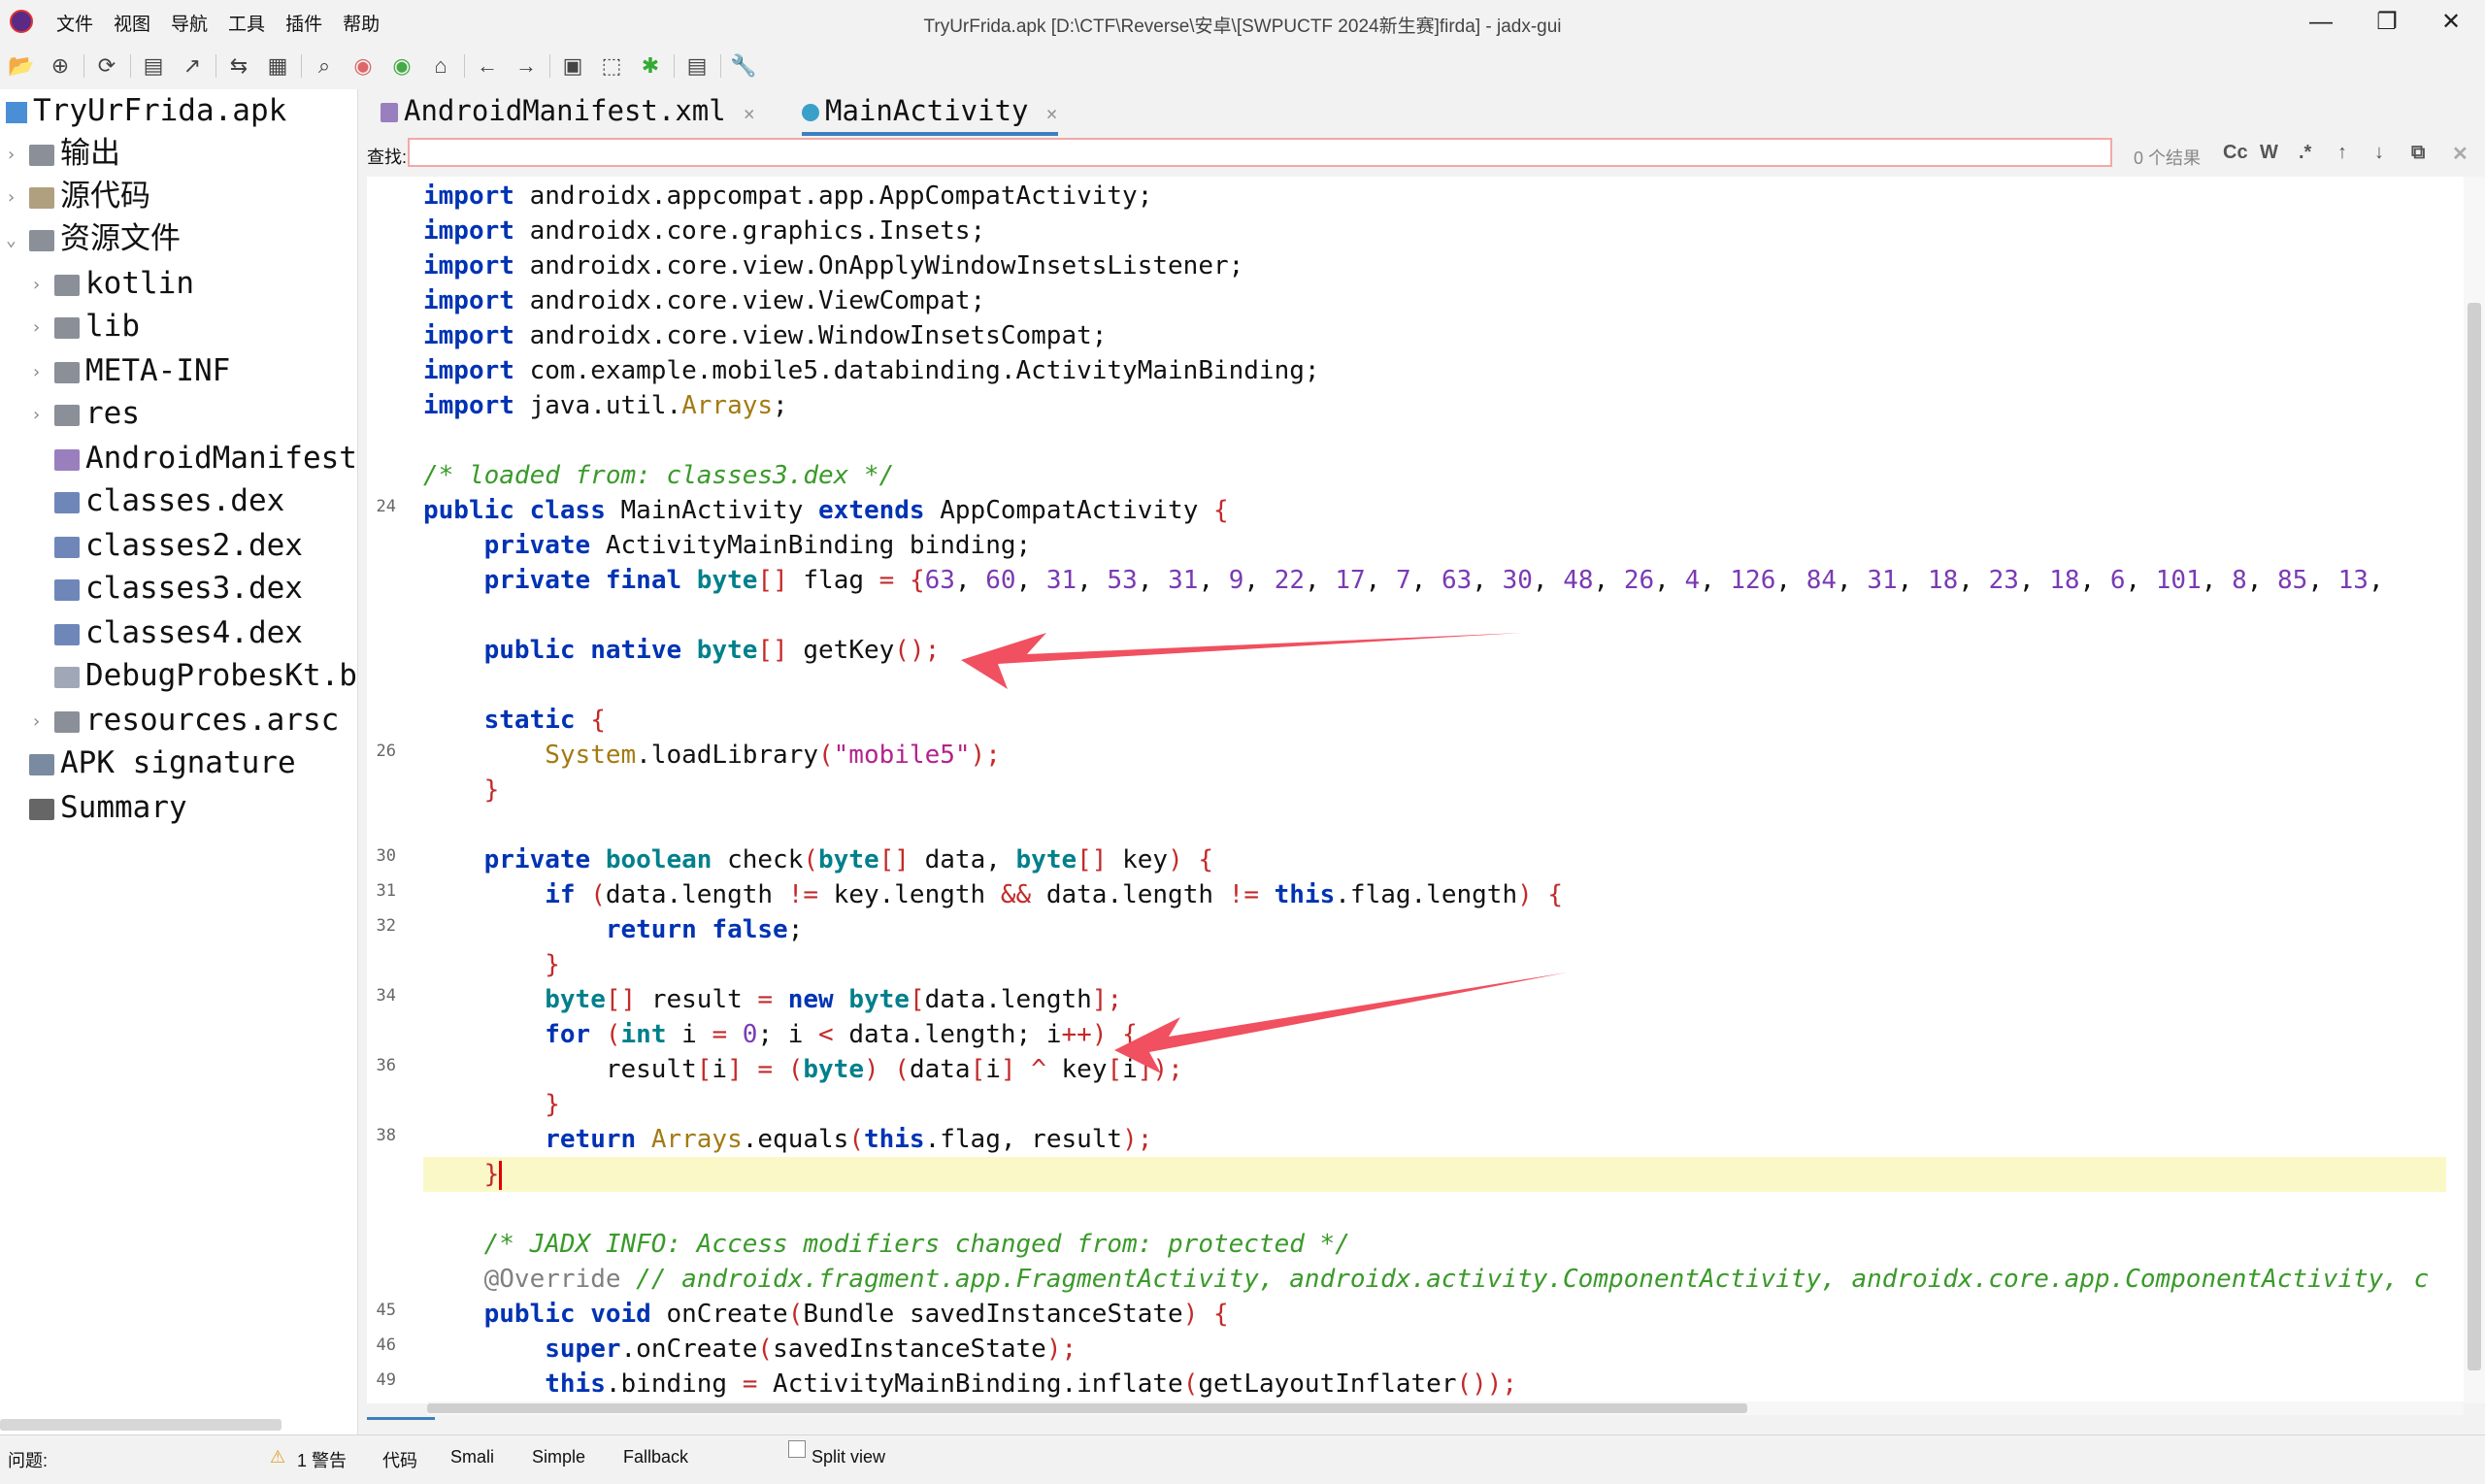  What do you see at coordinates (239, 66) in the screenshot?
I see `sync-tree-icon: ⇆` at bounding box center [239, 66].